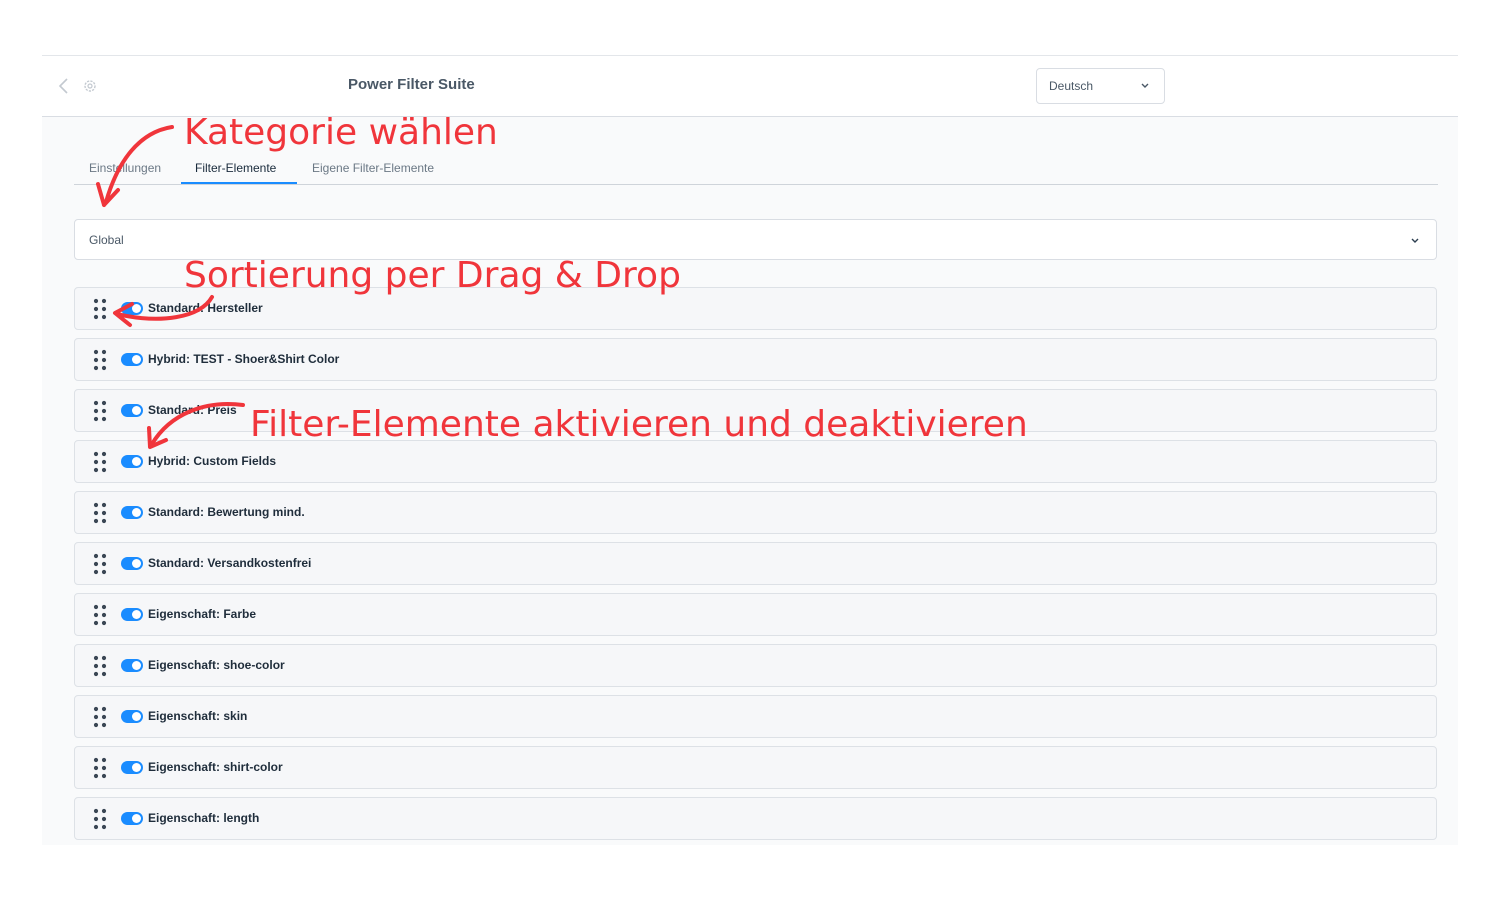 This screenshot has height=900, width=1500. Describe the element at coordinates (216, 665) in the screenshot. I see `filter-label: Eigenschaft: shoe-color` at that location.